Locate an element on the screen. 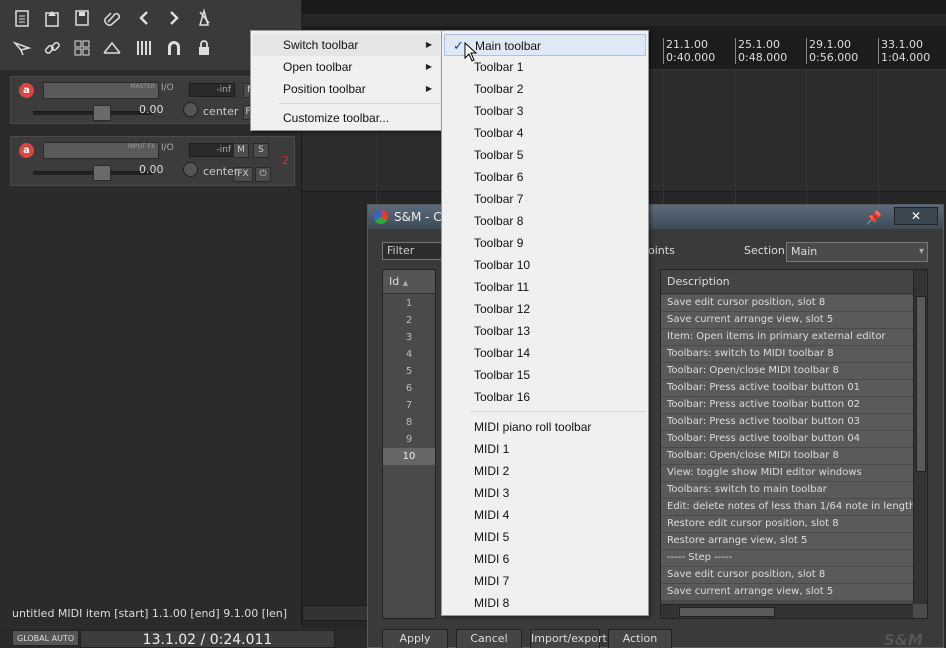 The width and height of the screenshot is (946, 648). close-button: ✕ is located at coordinates (916, 216).